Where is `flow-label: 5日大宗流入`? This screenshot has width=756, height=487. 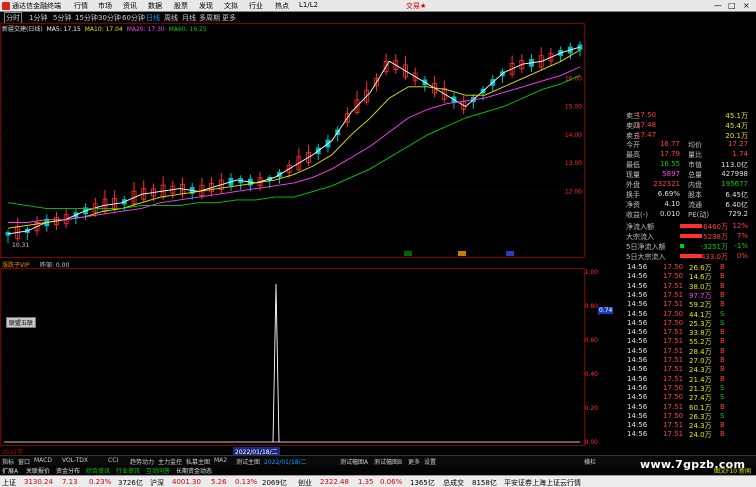
flow-label: 5日大宗流入 is located at coordinates (646, 257).